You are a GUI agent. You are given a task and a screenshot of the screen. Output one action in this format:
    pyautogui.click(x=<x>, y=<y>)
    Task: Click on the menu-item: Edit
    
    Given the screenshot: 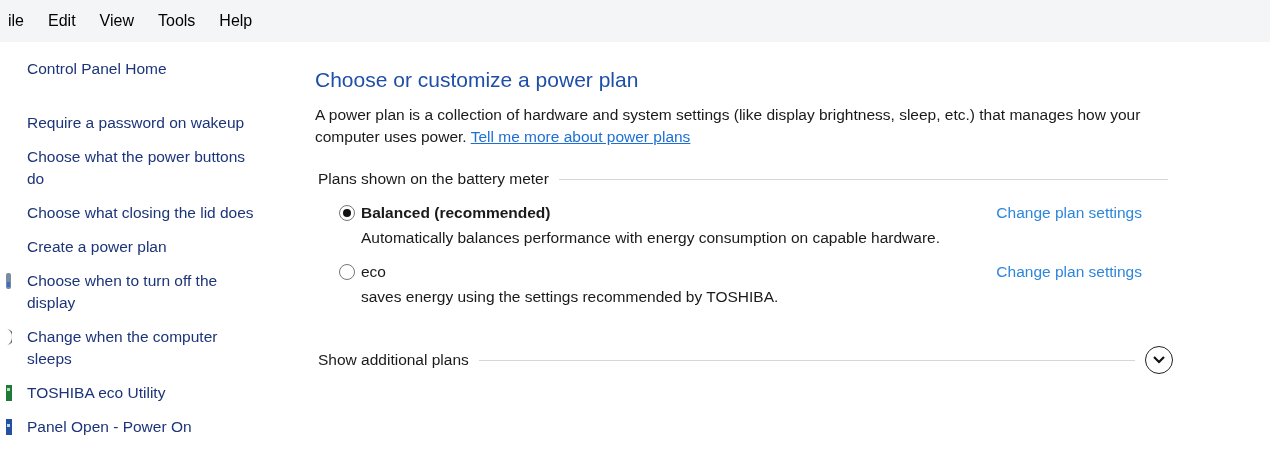 What is the action you would take?
    pyautogui.click(x=62, y=21)
    